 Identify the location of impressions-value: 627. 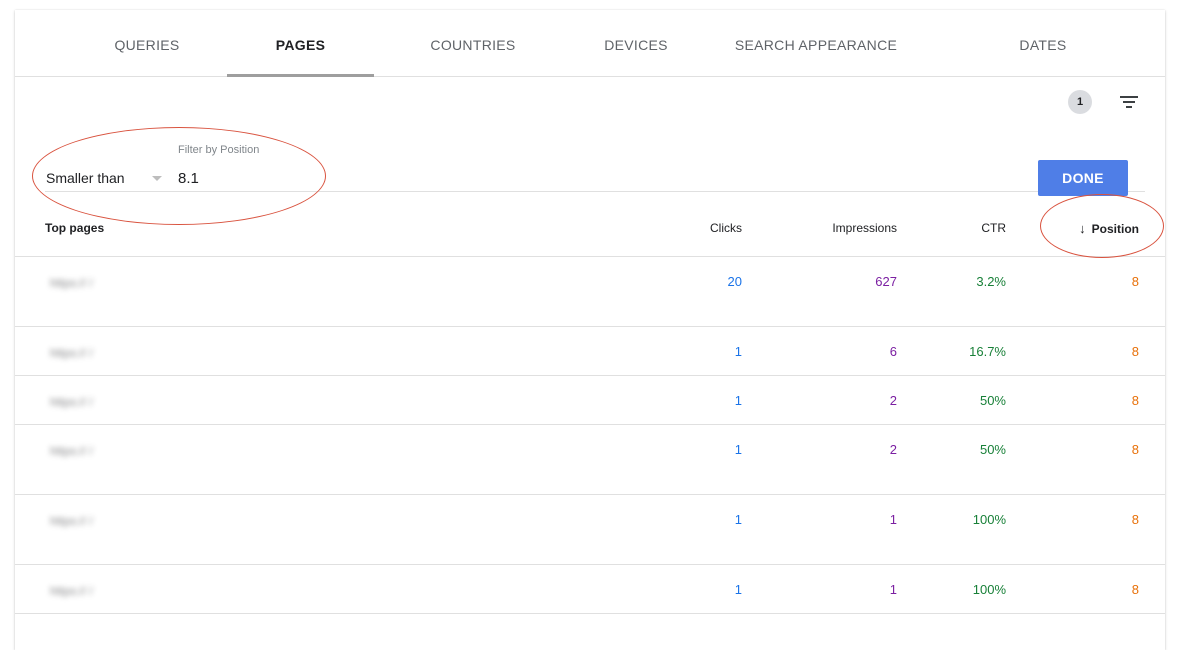
(886, 281).